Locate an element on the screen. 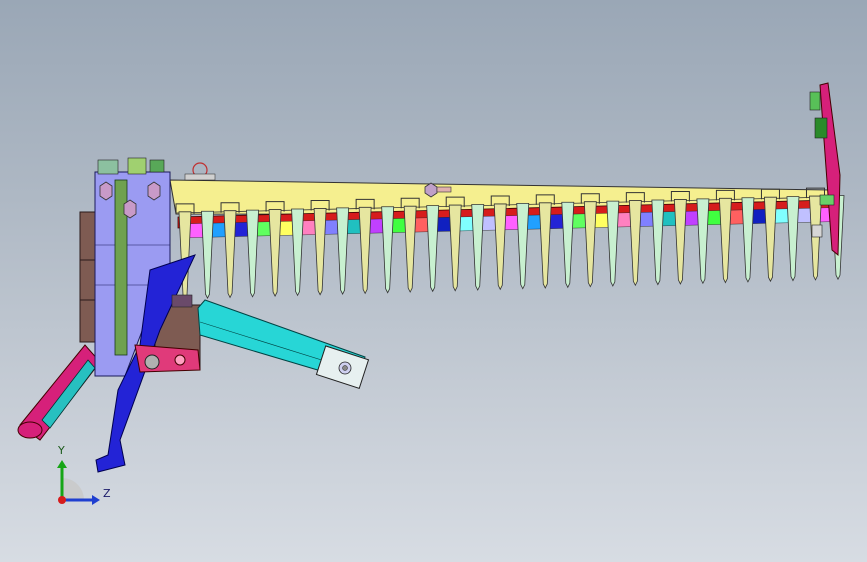  cyan-lift-arm is located at coordinates (283, 344).